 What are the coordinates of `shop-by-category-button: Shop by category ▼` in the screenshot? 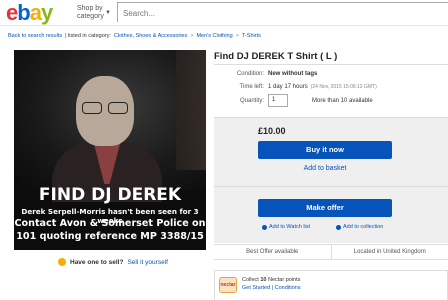 It's located at (94, 13).